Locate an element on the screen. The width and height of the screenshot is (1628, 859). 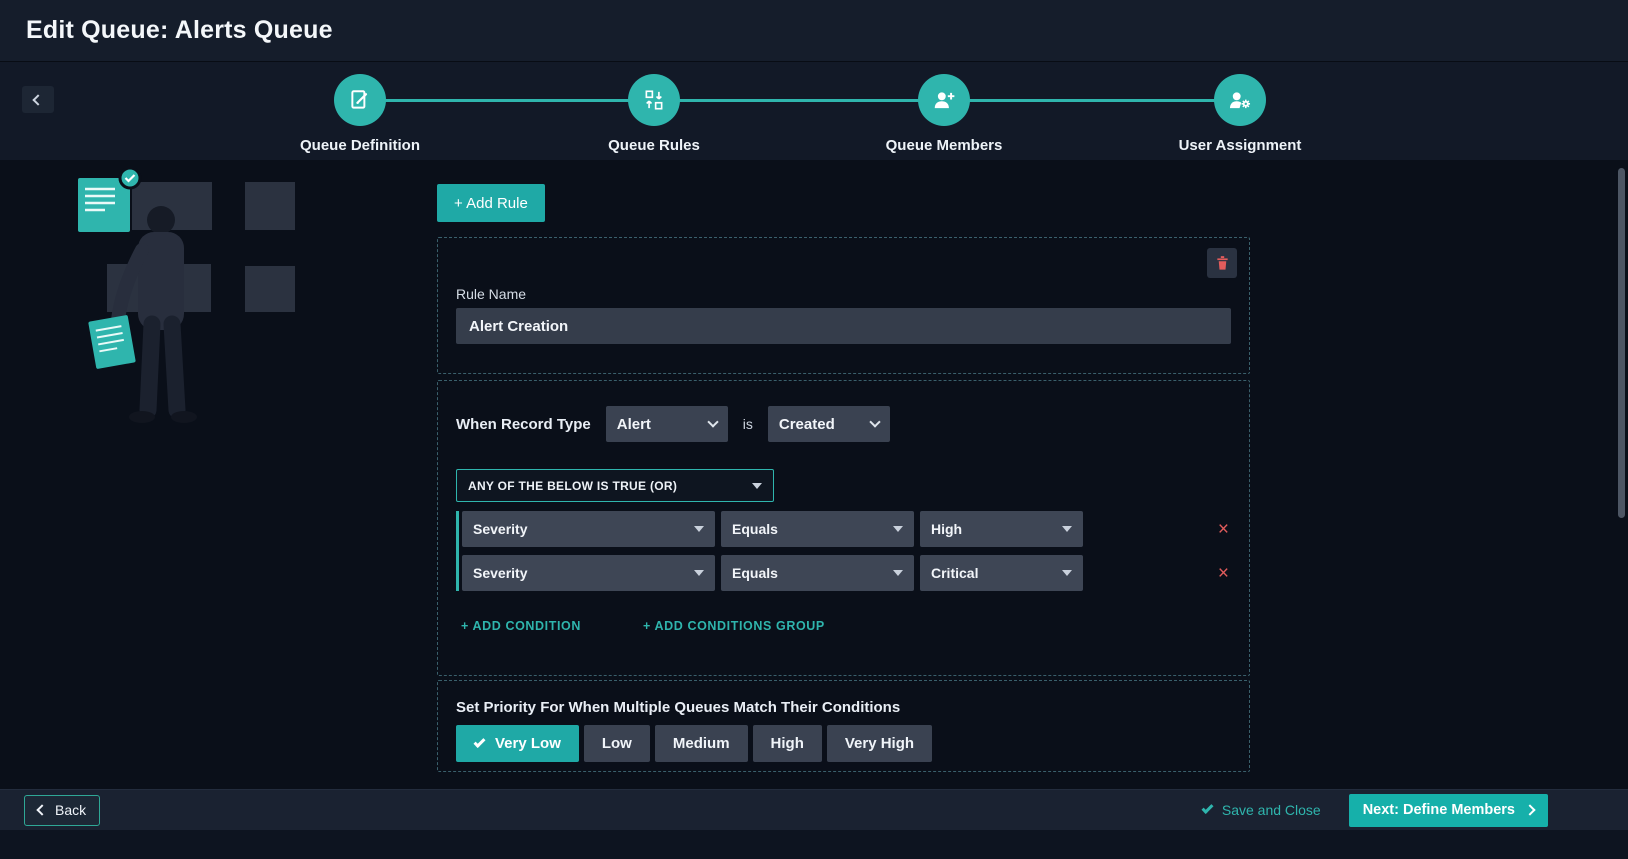
vertical-scrollbar is located at coordinates (1621, 343).